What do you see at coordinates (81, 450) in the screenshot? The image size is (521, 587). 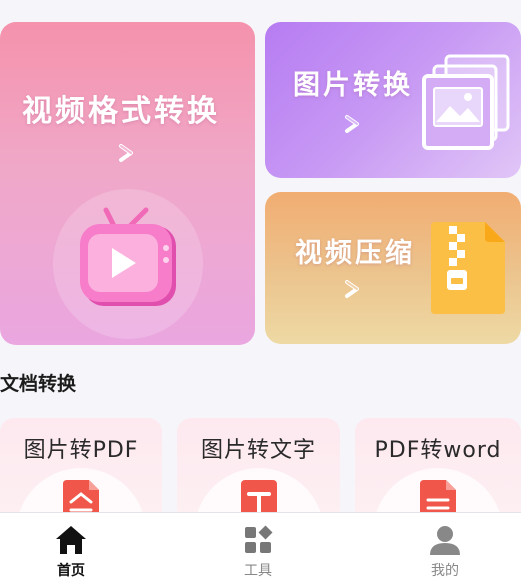 I see `doc-card-label: 图片转PDF` at bounding box center [81, 450].